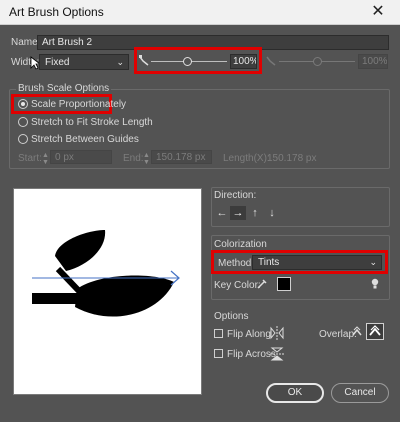 The width and height of the screenshot is (400, 422). Describe the element at coordinates (255, 213) in the screenshot. I see `direction-up-button: ↑` at that location.